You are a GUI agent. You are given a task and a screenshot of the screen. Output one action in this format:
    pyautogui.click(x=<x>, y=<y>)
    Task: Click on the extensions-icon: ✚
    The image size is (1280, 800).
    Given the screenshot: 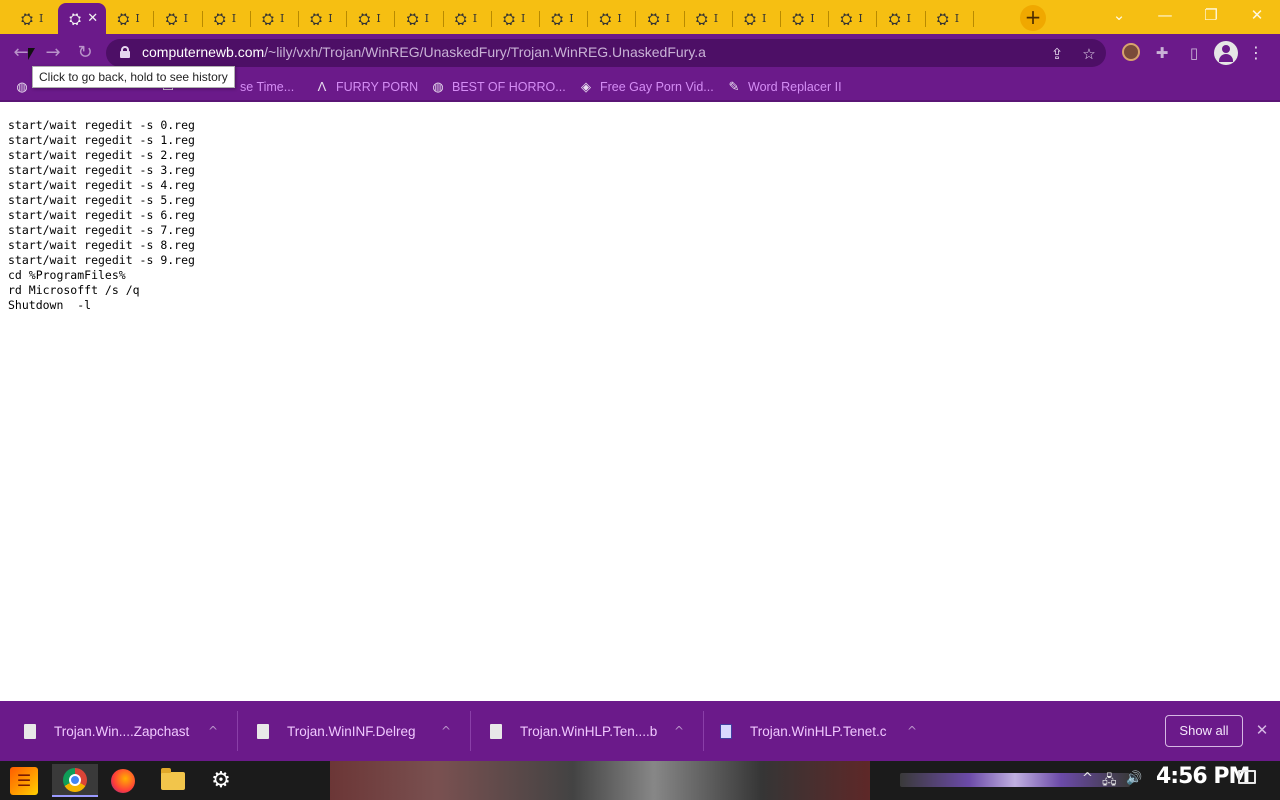 What is the action you would take?
    pyautogui.click(x=1162, y=53)
    